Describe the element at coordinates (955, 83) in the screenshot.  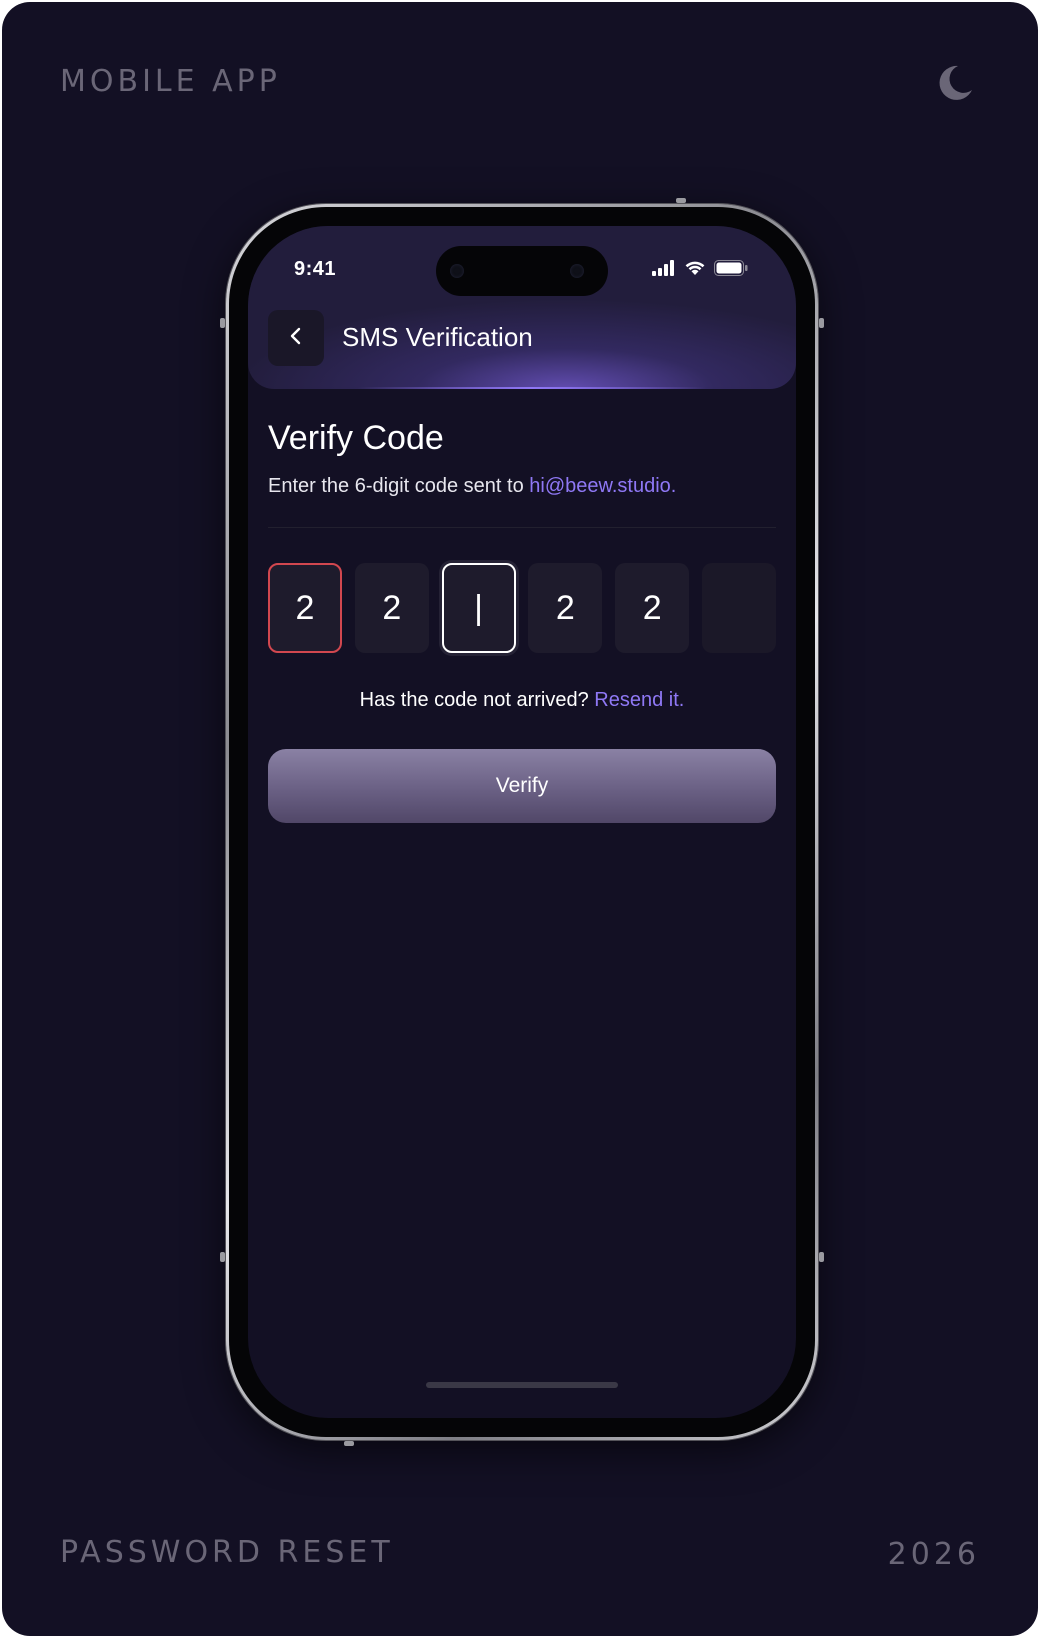
I see `moon-icon` at that location.